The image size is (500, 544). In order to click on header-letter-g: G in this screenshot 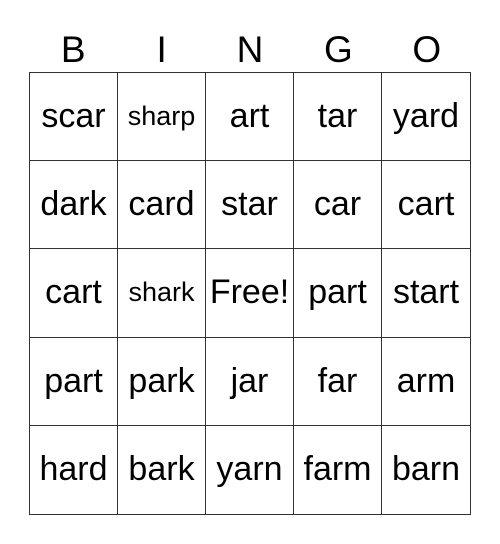, I will do `click(338, 49)`.